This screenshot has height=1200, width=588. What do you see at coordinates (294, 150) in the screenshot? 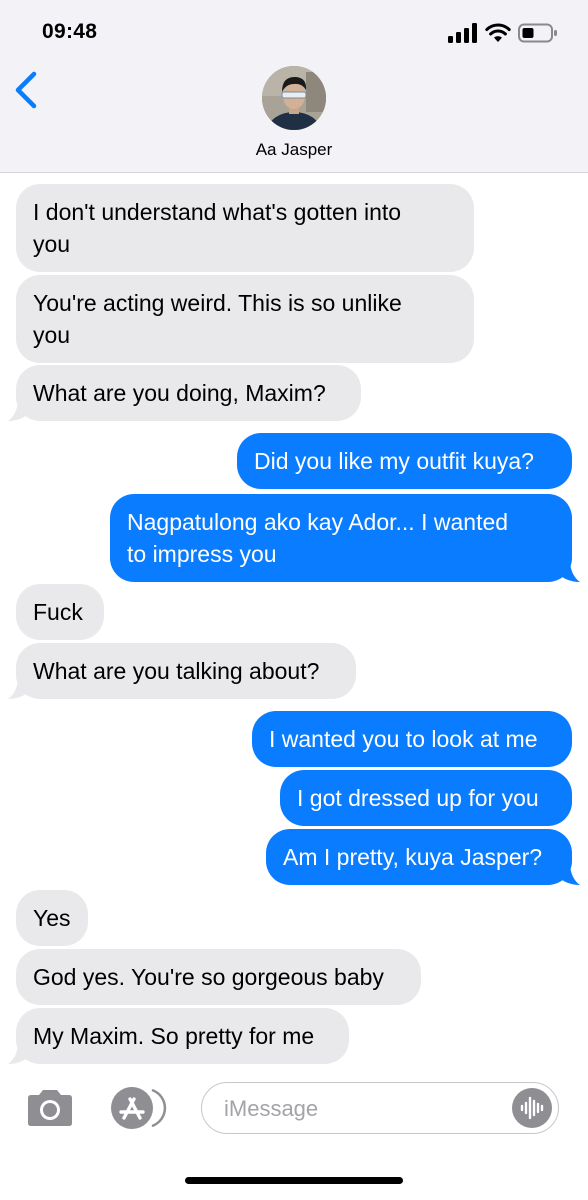
I see `contact-name: Aa Jasper` at bounding box center [294, 150].